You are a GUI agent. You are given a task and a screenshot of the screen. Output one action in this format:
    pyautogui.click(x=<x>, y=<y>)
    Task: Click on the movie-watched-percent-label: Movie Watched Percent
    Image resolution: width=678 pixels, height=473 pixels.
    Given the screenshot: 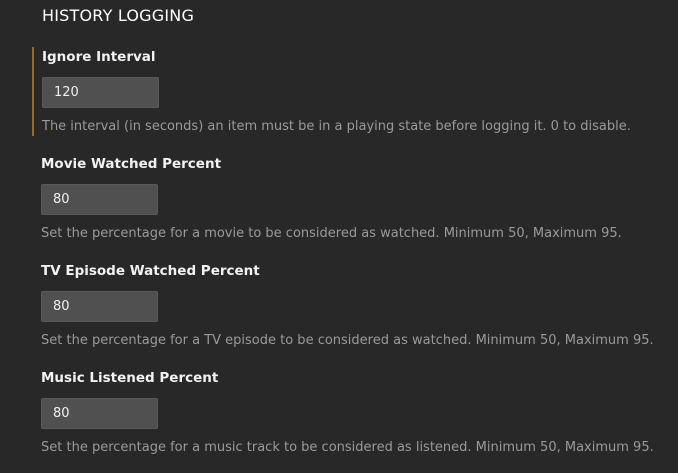 What is the action you would take?
    pyautogui.click(x=131, y=164)
    